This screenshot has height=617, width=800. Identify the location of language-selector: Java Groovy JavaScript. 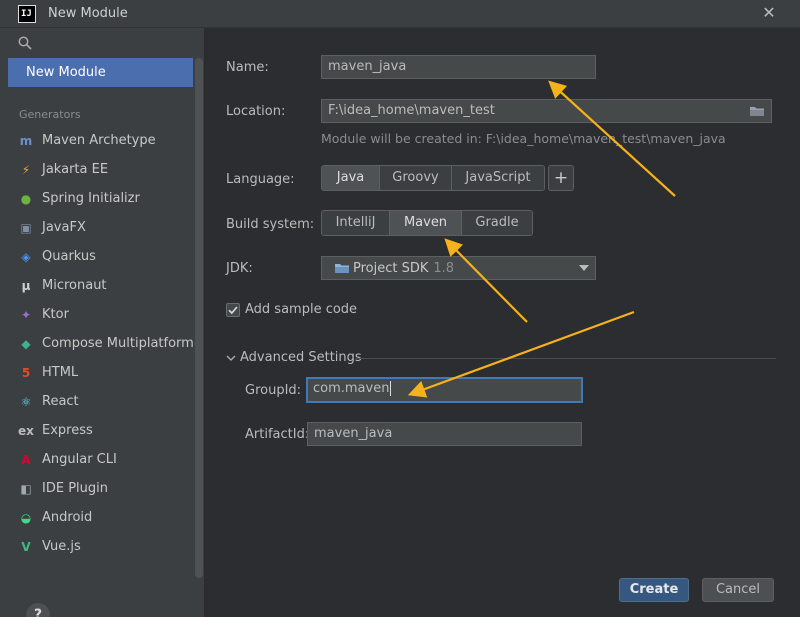
(433, 178).